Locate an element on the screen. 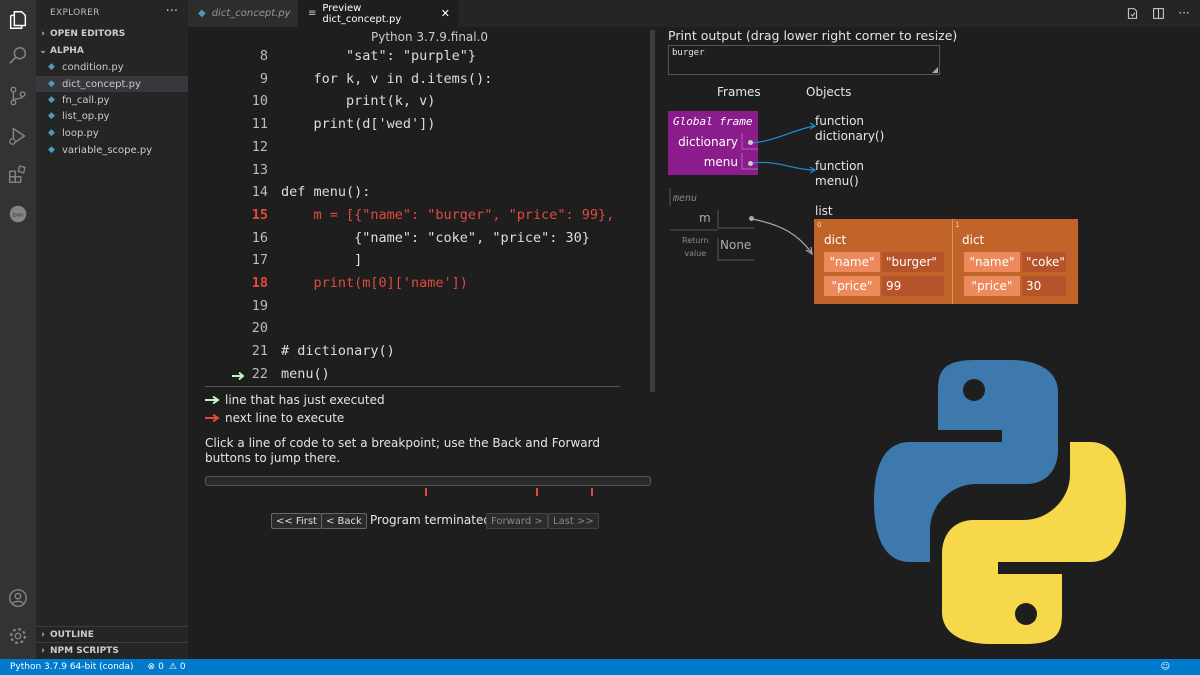 This screenshot has height=675, width=1200. npm-scripts-section: › NPM SCRIPTS is located at coordinates (112, 650).